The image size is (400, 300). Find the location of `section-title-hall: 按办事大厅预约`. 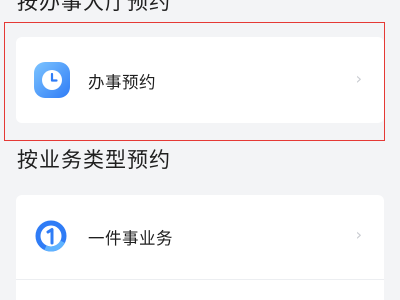

section-title-hall: 按办事大厅预约 is located at coordinates (94, 7).